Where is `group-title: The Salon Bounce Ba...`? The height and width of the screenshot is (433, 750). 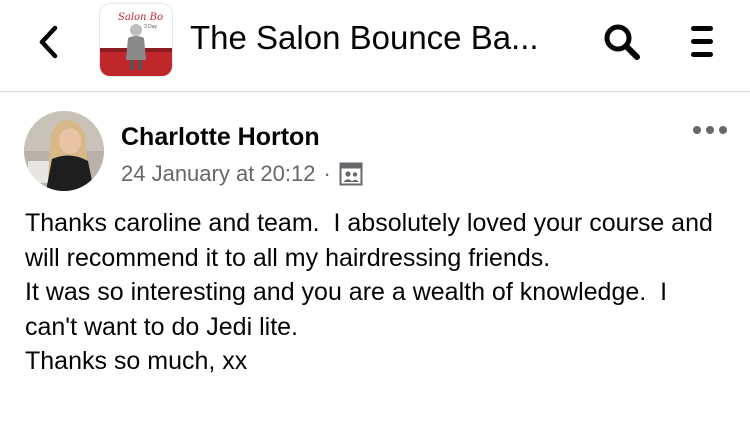 group-title: The Salon Bounce Ba... is located at coordinates (364, 38).